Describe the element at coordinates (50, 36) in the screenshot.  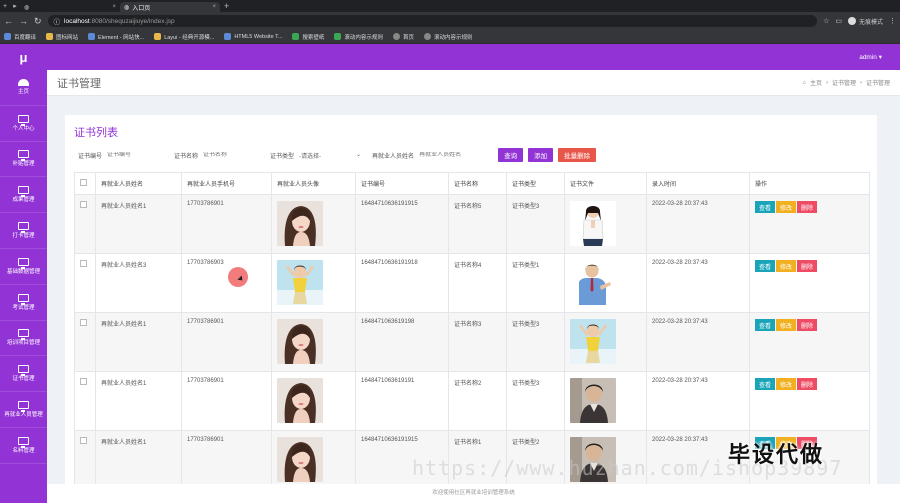
I see `bookmark-icon` at that location.